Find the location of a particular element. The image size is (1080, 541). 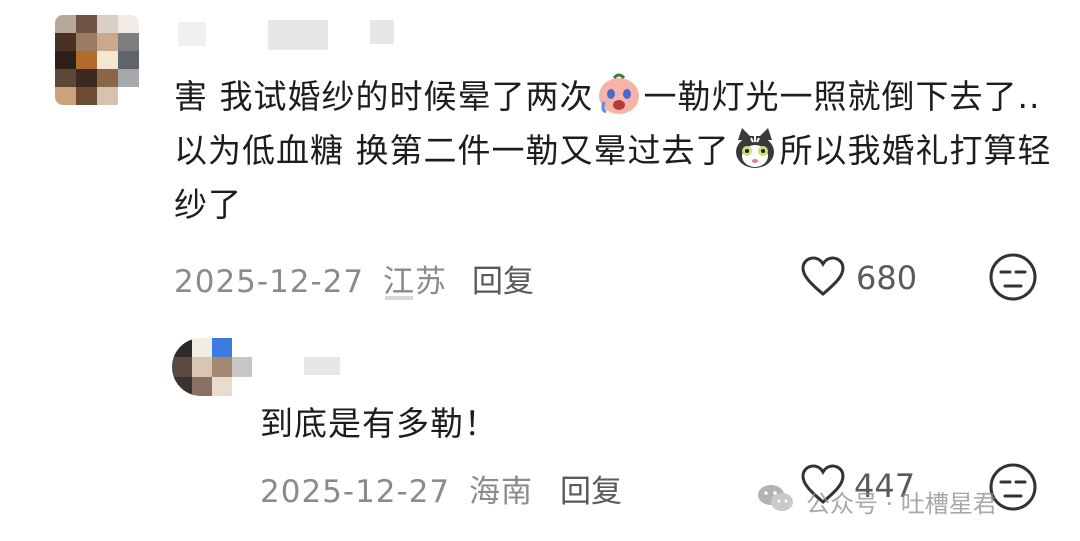

heart-icon is located at coordinates (823, 278).